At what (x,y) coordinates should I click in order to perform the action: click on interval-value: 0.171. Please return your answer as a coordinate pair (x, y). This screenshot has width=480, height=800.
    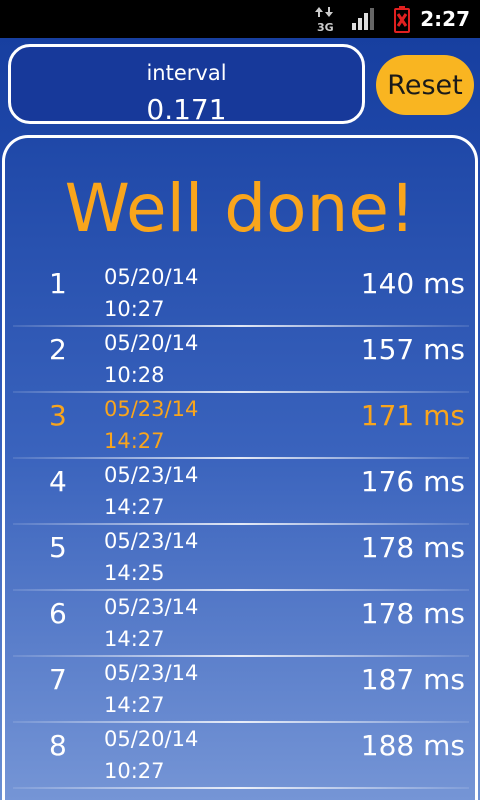
    Looking at the image, I should click on (186, 109).